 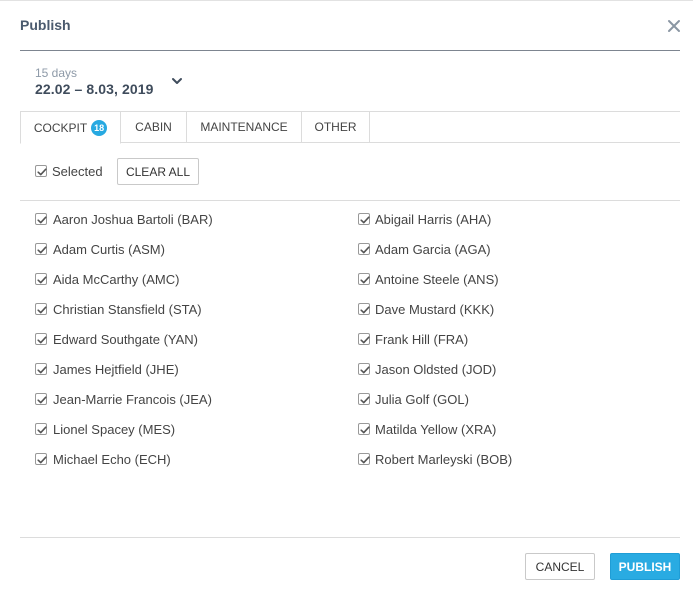 I want to click on tab-label: CABIN, so click(x=153, y=127).